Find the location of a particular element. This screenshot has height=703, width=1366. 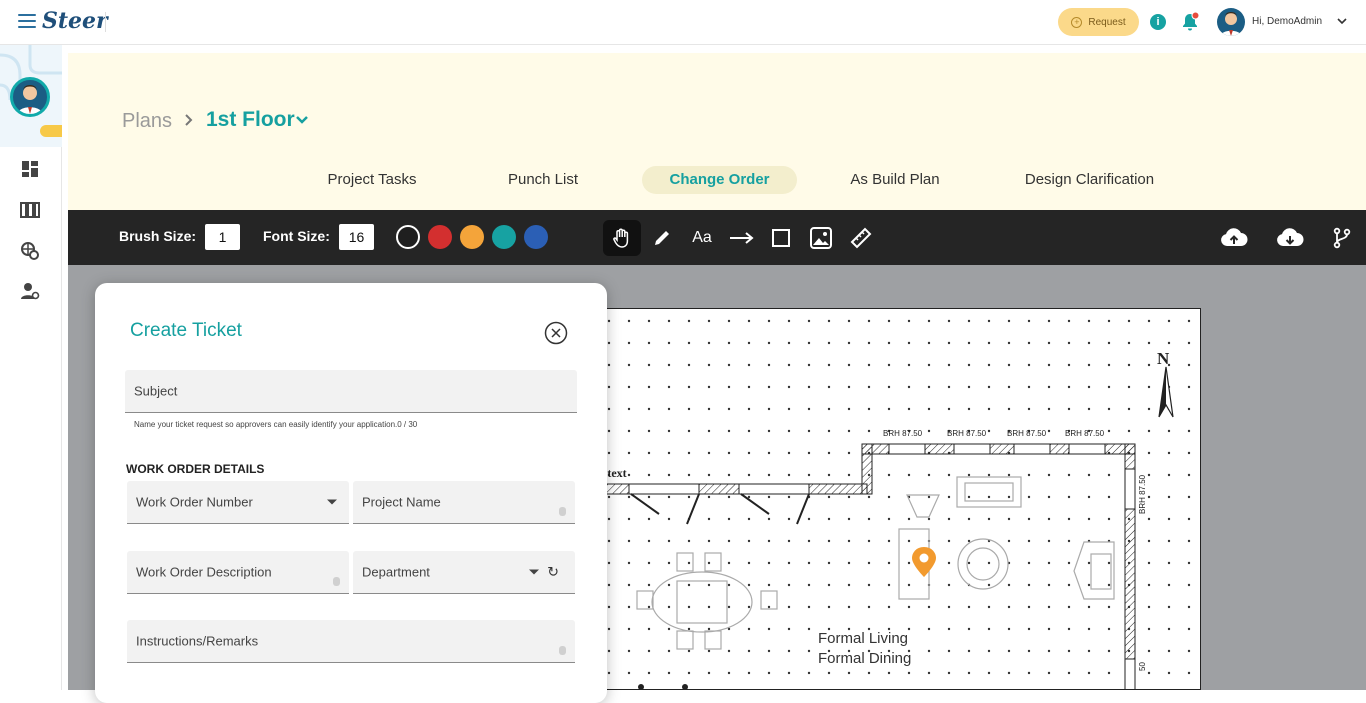

project-name-field: Project Name is located at coordinates (464, 502).